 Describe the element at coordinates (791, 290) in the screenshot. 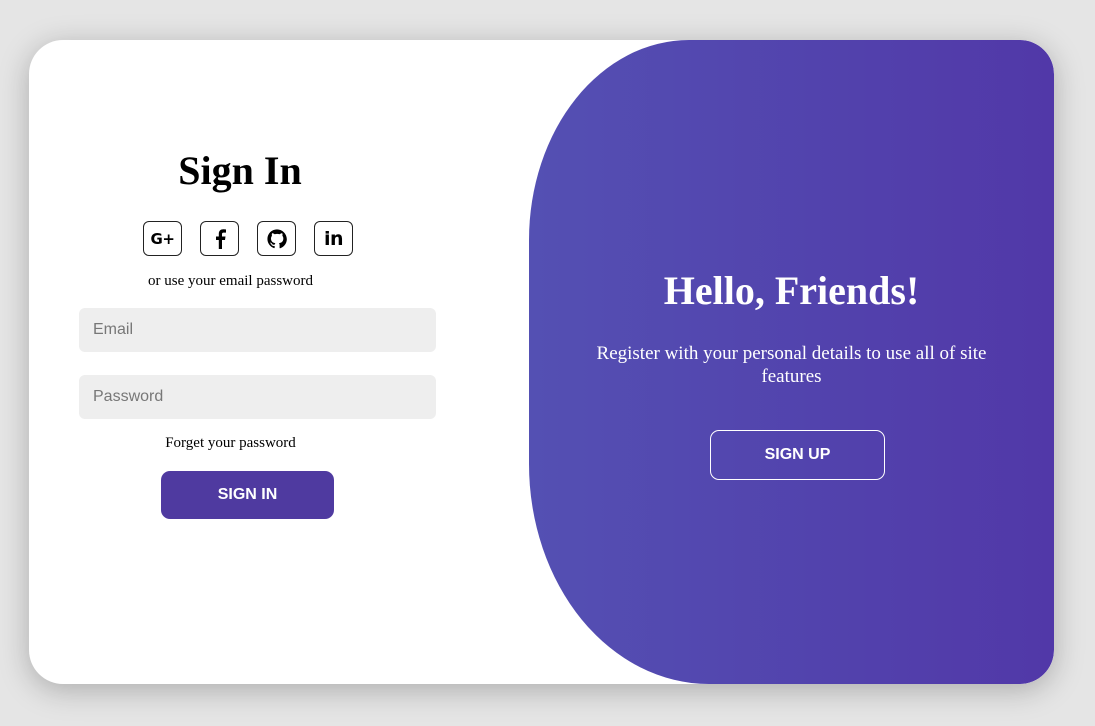

I see `panel-title: Hello, Friends!` at that location.